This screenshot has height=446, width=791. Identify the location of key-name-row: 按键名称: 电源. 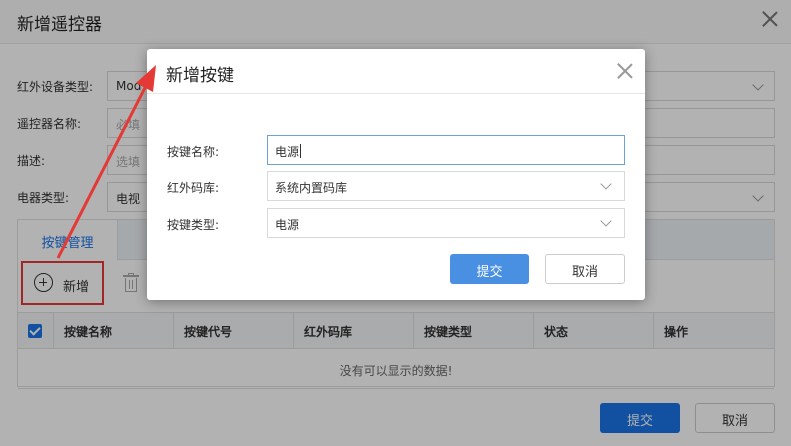
(396, 150).